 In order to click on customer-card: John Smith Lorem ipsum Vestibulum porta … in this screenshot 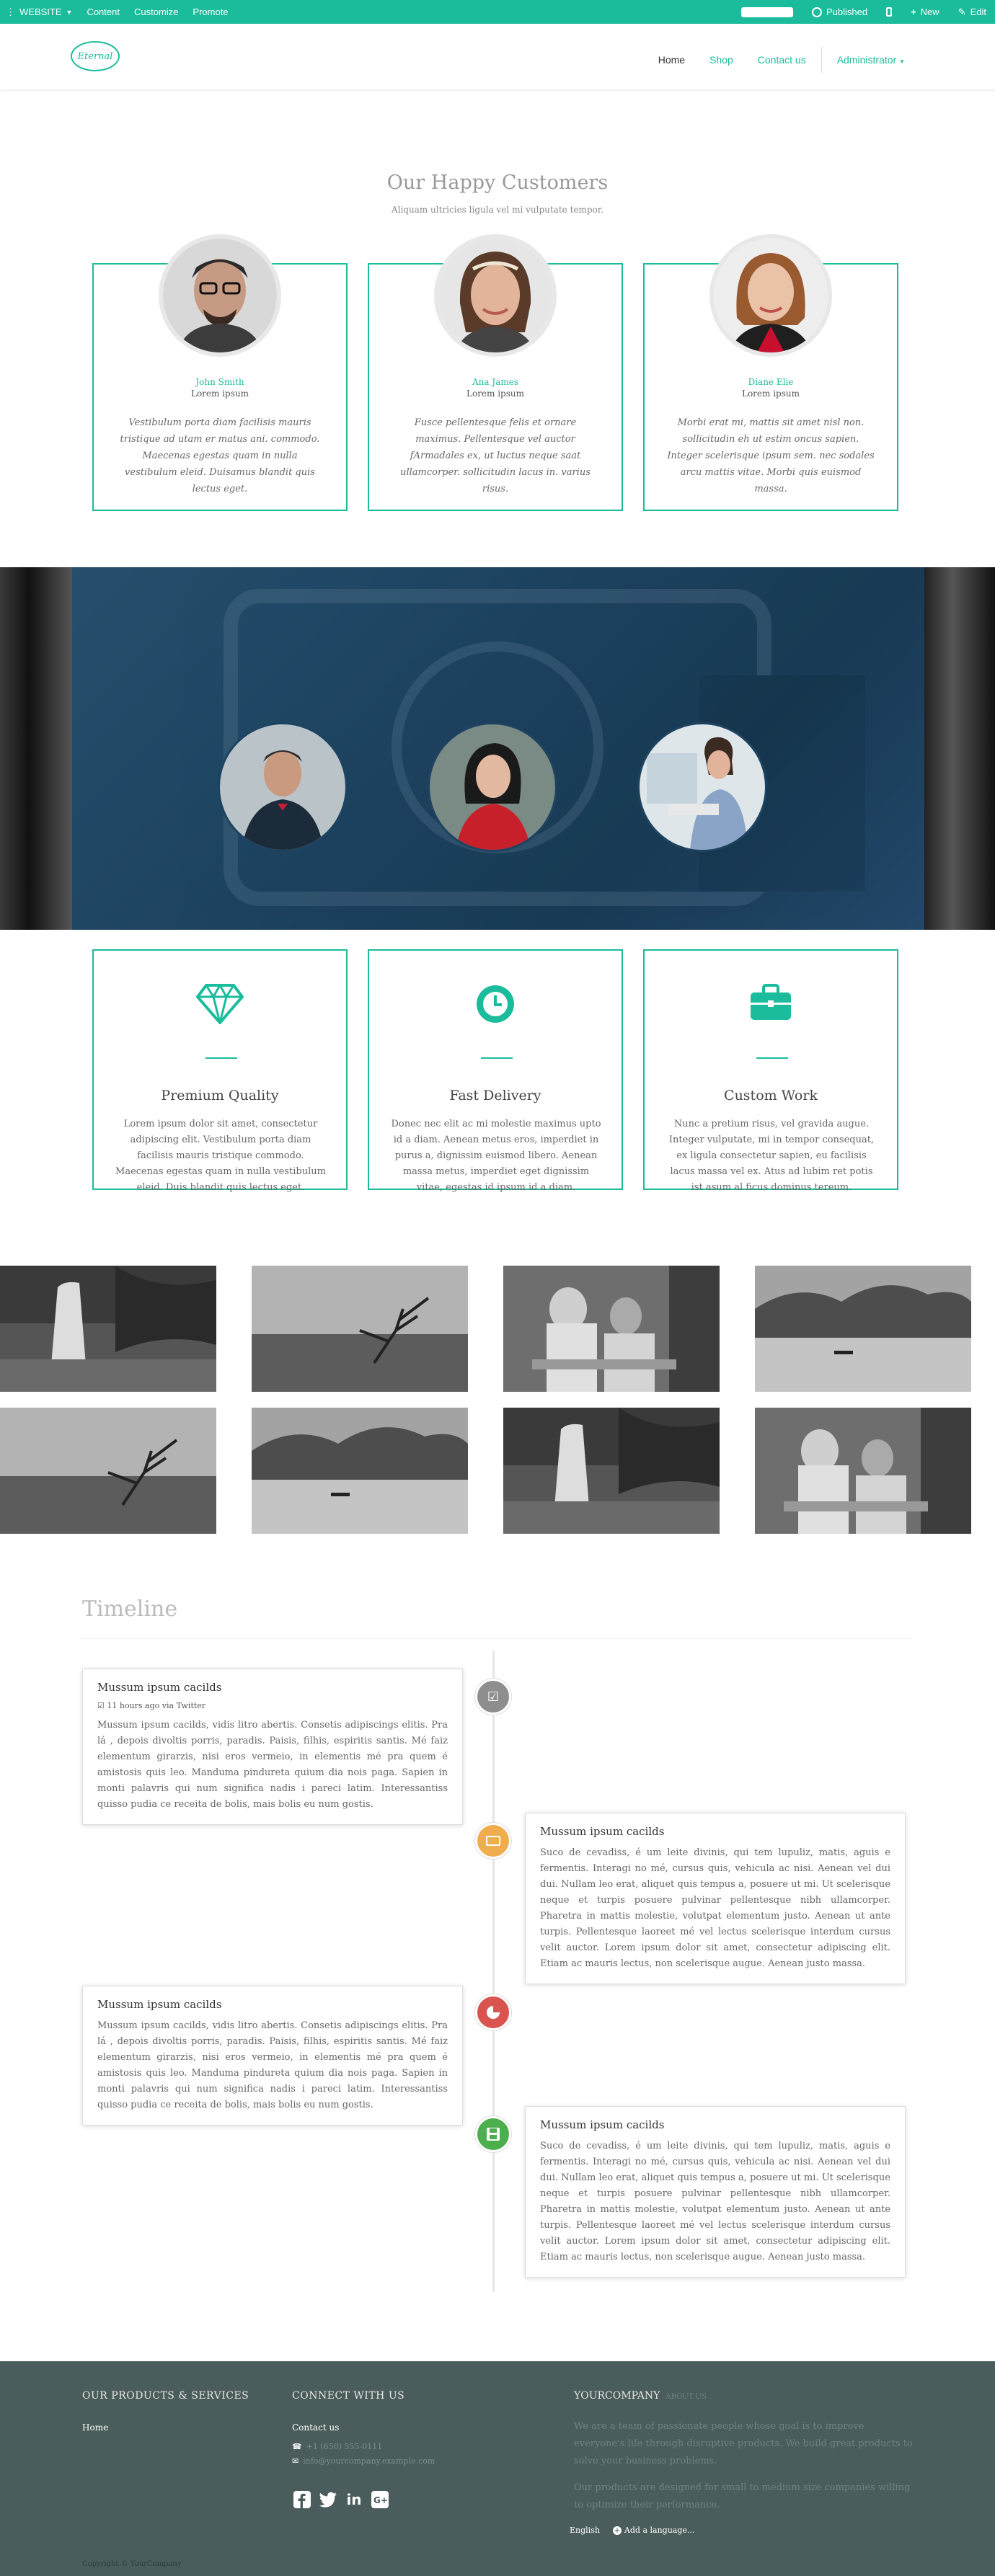, I will do `click(220, 372)`.